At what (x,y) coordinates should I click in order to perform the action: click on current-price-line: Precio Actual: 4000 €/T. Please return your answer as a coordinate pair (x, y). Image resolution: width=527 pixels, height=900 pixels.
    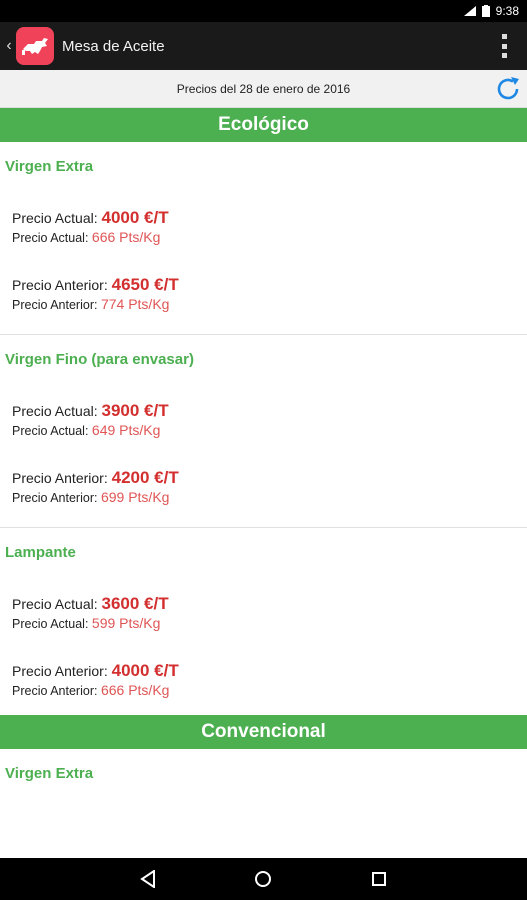
    Looking at the image, I should click on (269, 218).